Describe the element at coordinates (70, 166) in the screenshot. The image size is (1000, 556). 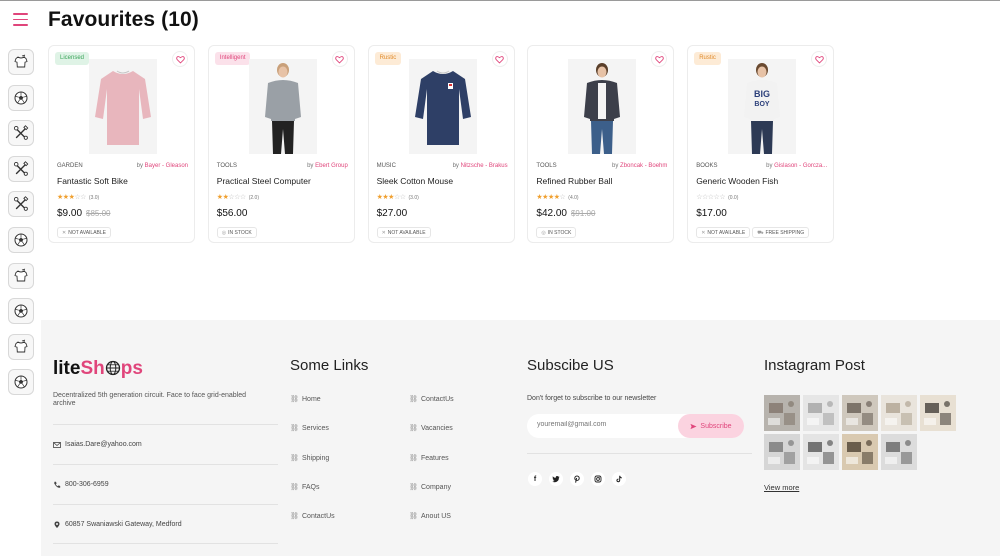
I see `product-category: GARDEN` at that location.